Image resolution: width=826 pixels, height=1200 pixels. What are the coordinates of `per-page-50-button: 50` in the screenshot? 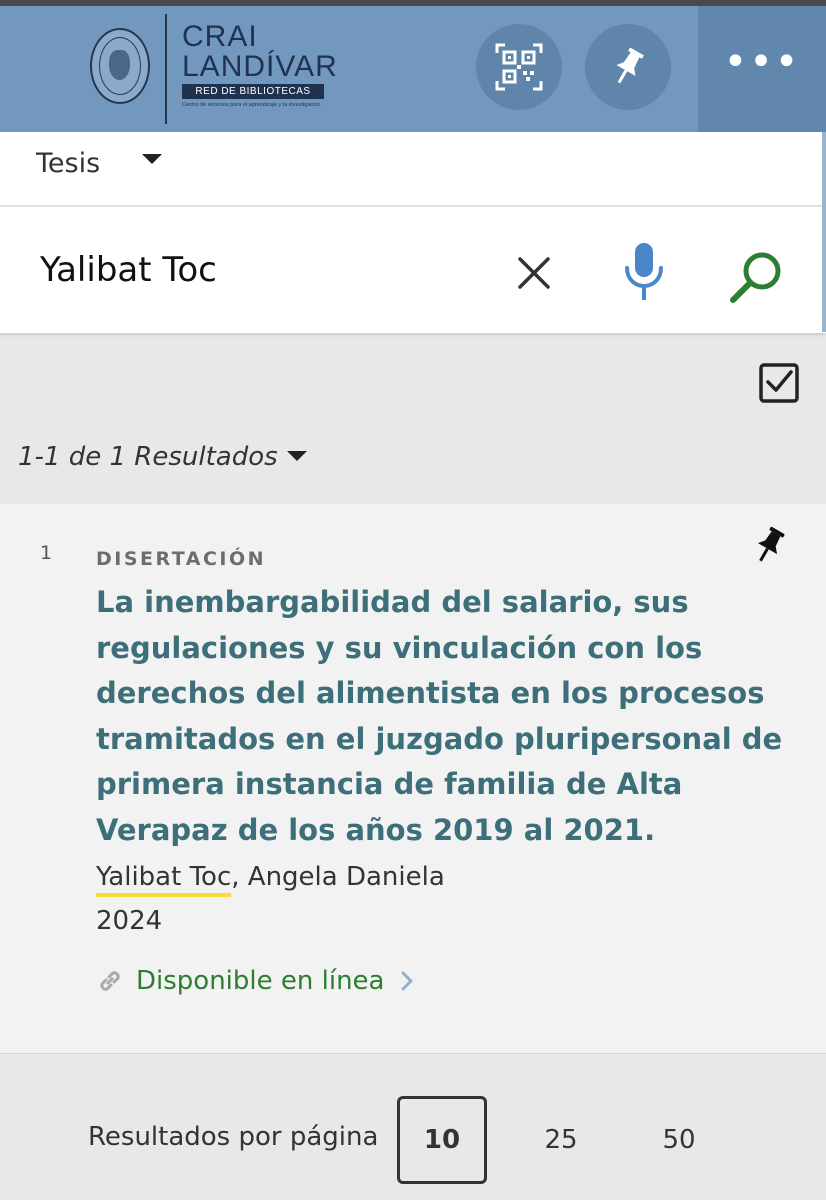 It's located at (679, 1140).